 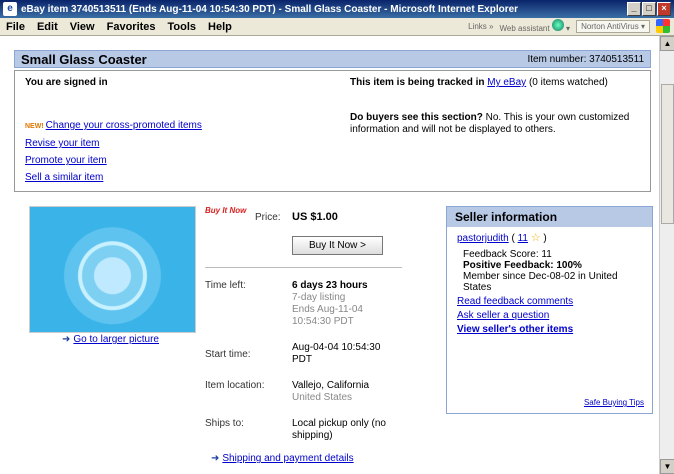 What do you see at coordinates (34, 126) in the screenshot?
I see `new-badge: NEW!` at bounding box center [34, 126].